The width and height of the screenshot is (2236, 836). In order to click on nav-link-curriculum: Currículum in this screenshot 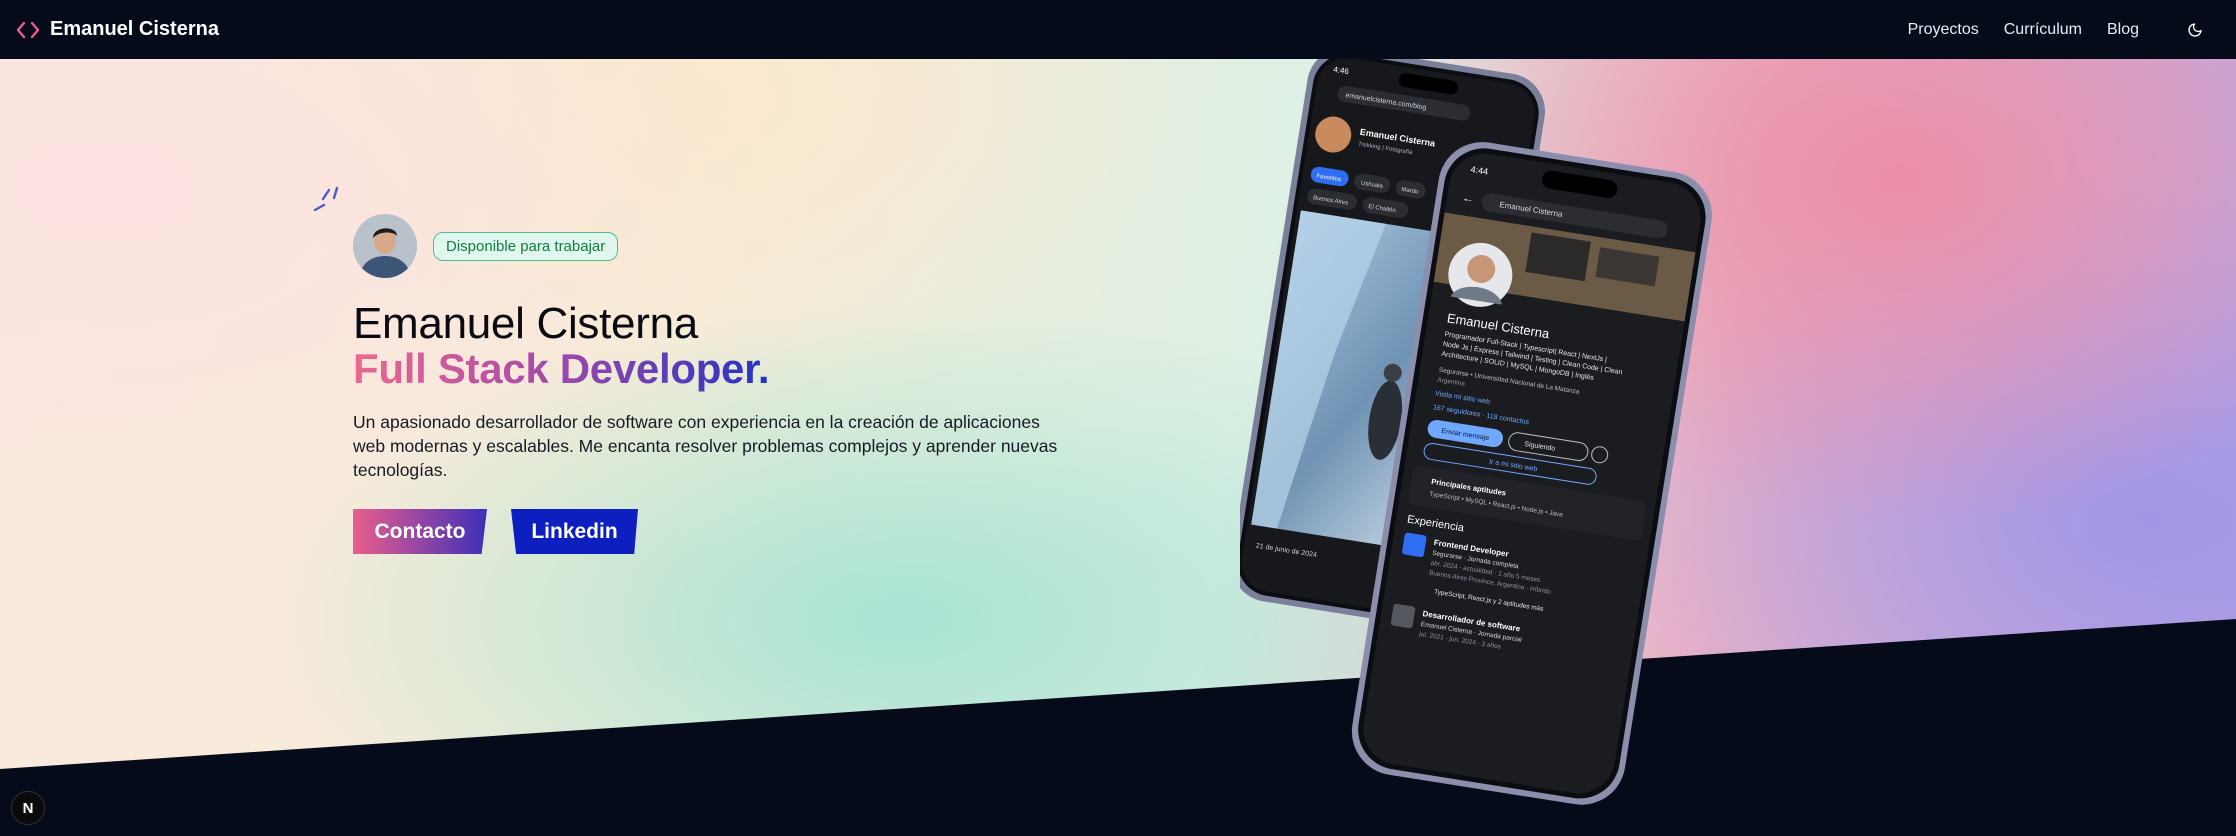, I will do `click(2043, 30)`.